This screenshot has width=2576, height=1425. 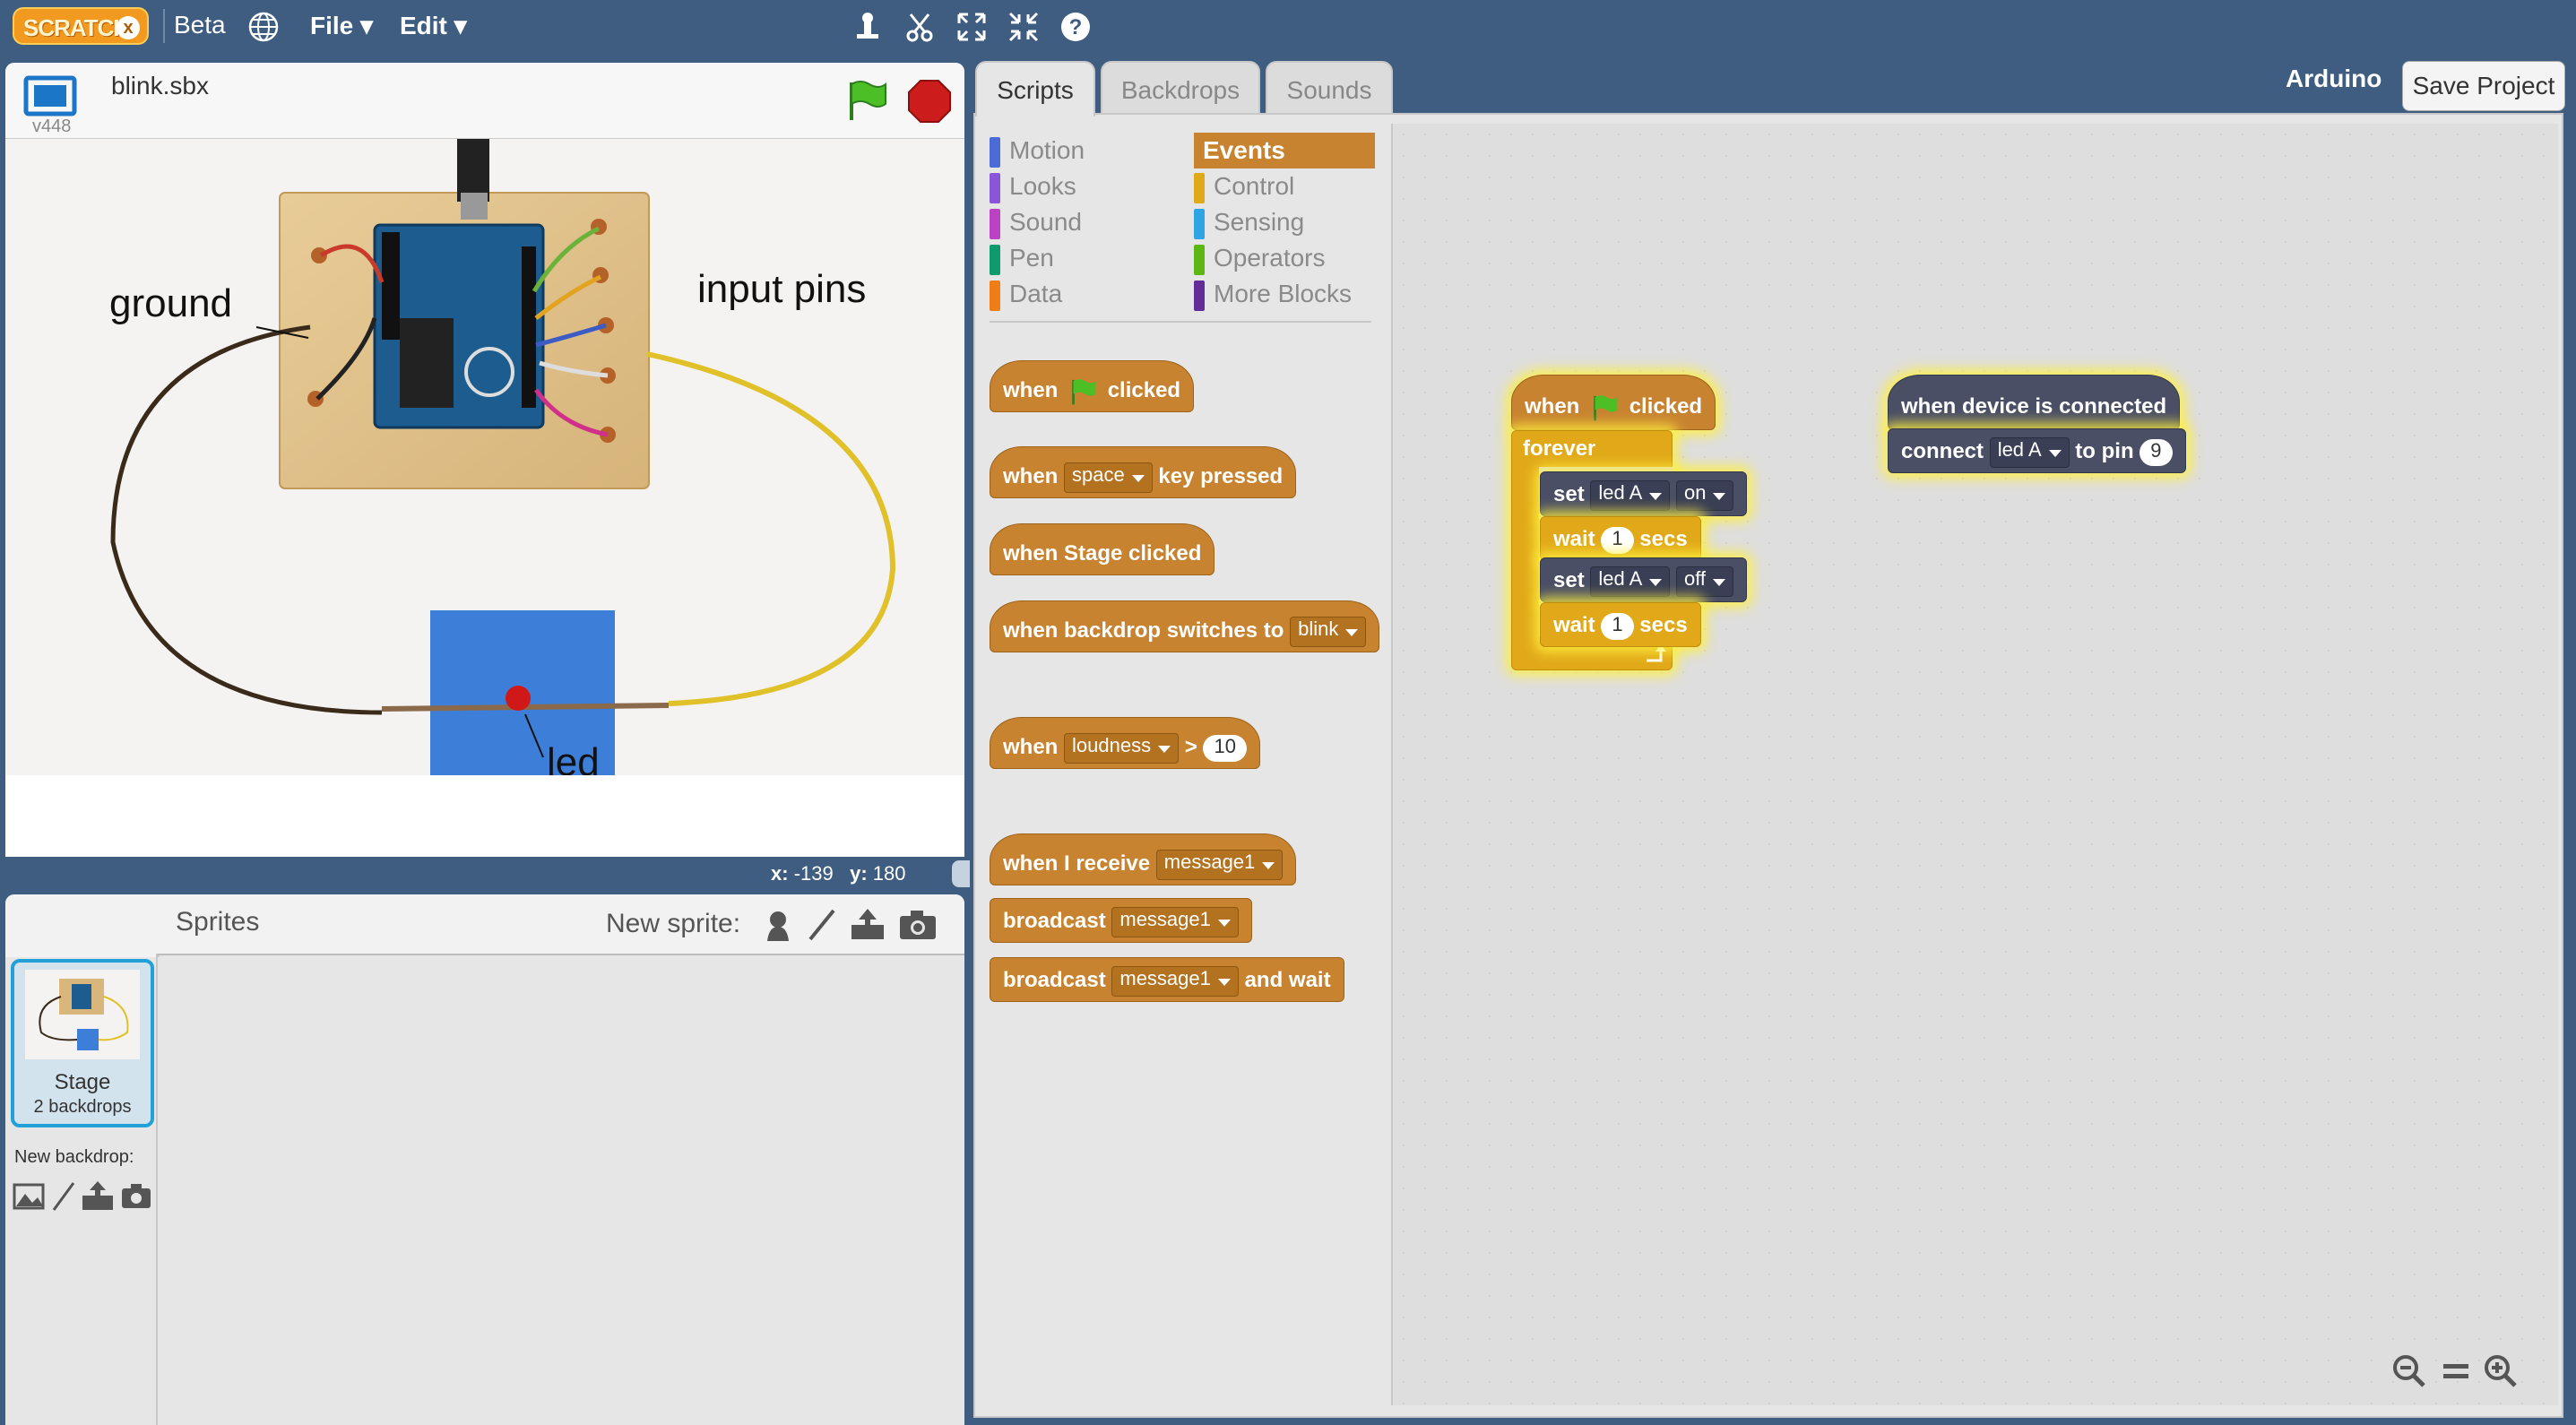 What do you see at coordinates (673, 923) in the screenshot?
I see `new-sprite-label: New sprite:` at bounding box center [673, 923].